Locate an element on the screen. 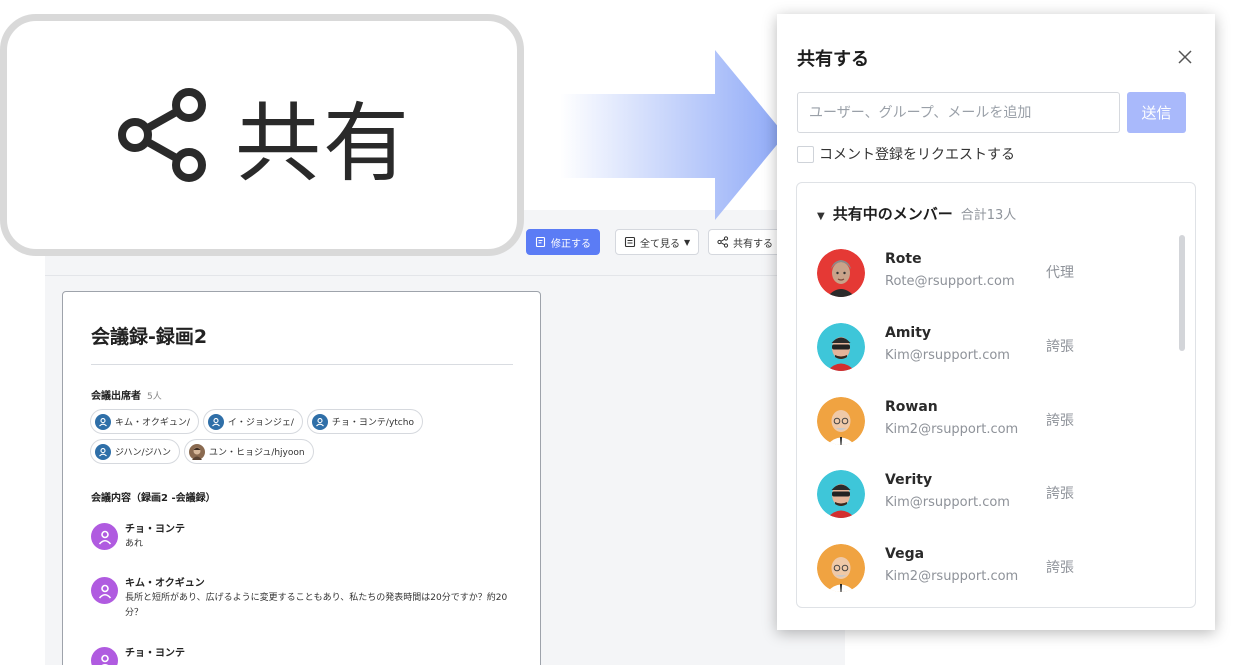 The image size is (1236, 665). attendee-chip: イ・ジョンジェ/ is located at coordinates (252, 421).